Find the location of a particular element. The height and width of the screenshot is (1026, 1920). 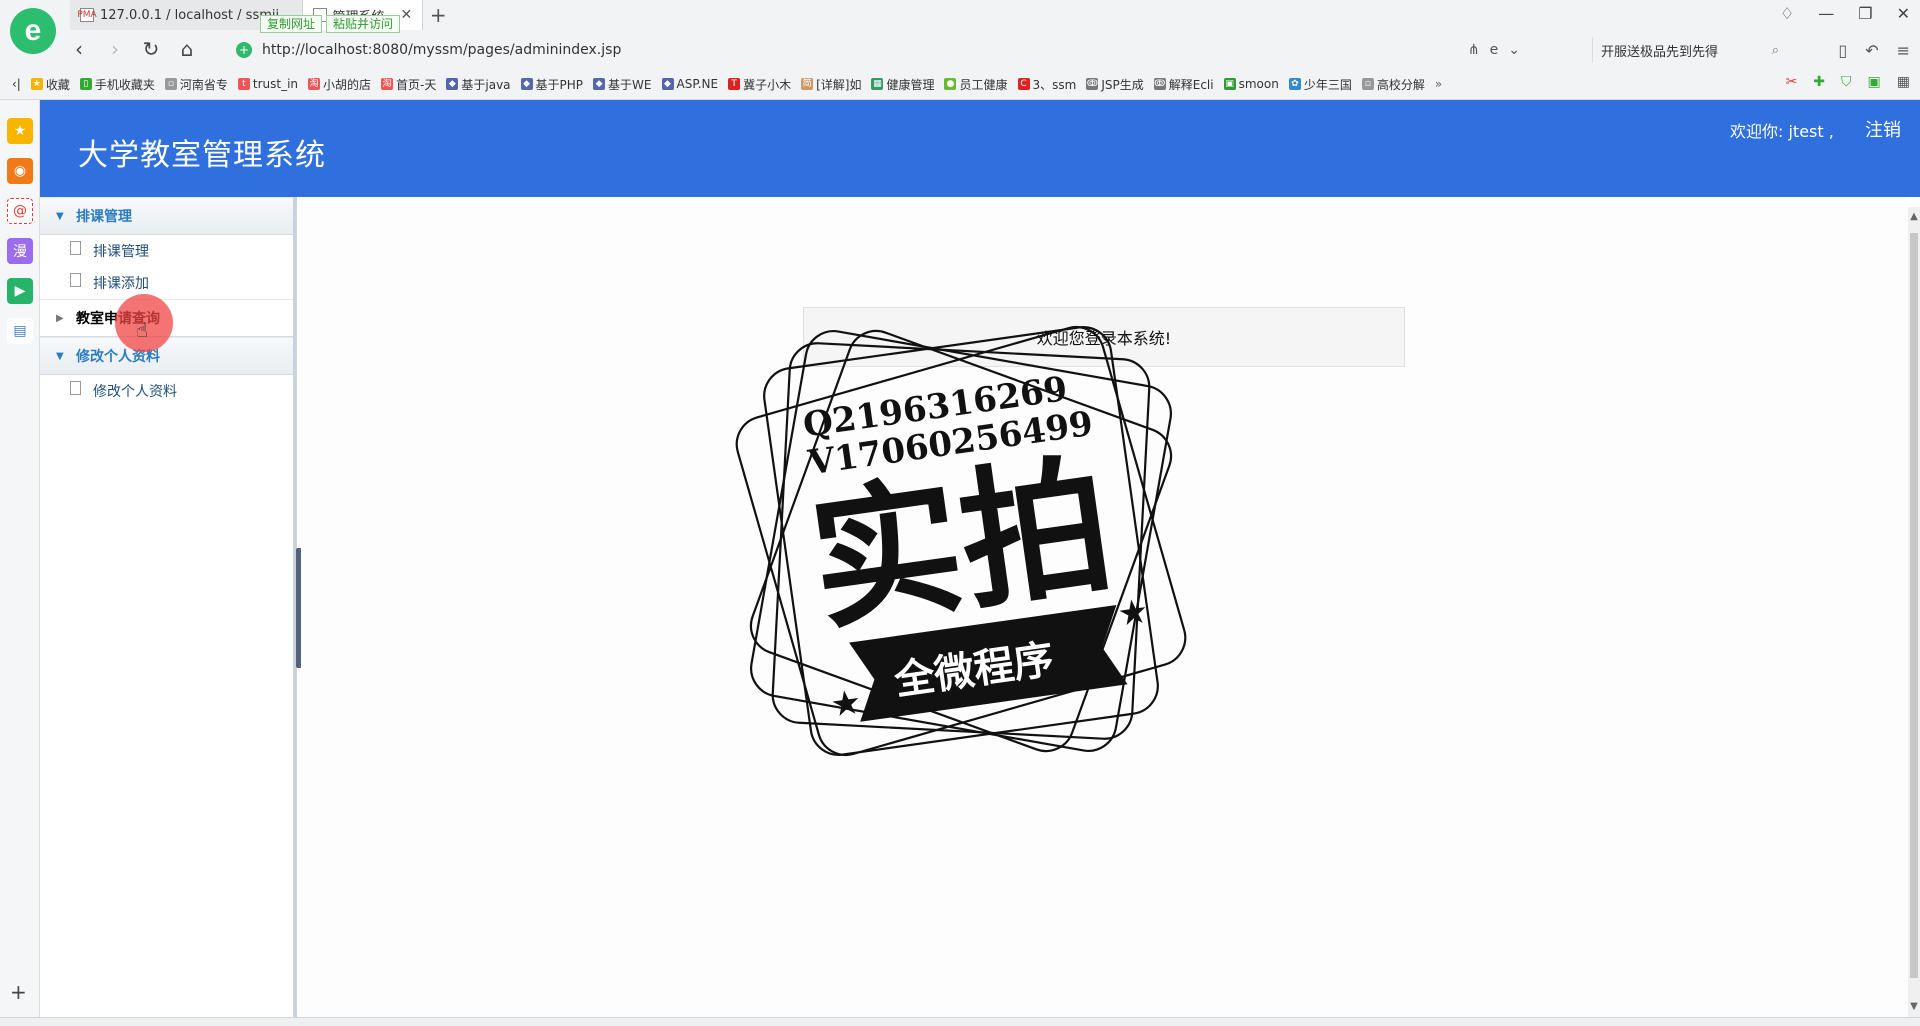

document-icon: ▤ is located at coordinates (20, 331).